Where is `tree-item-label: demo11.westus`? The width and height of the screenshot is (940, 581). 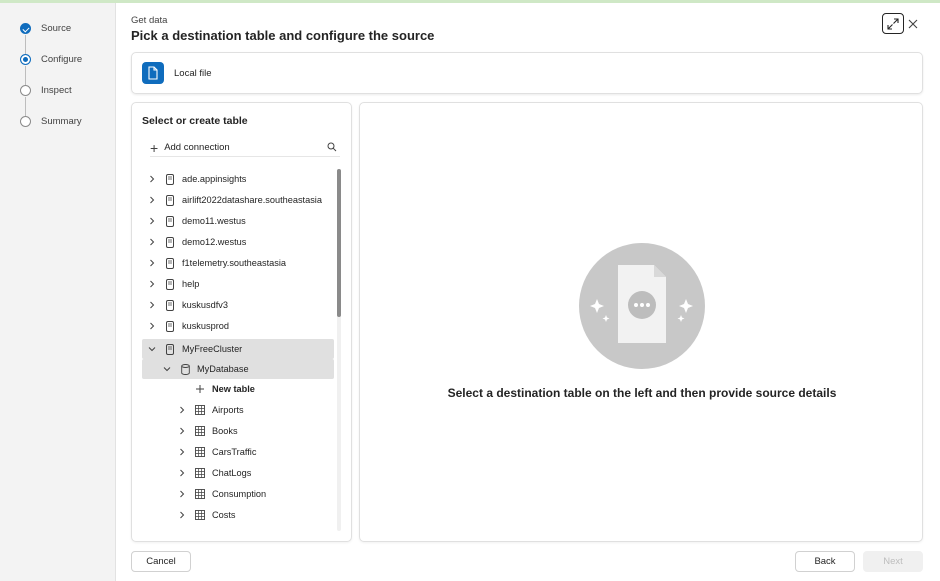 tree-item-label: demo11.westus is located at coordinates (214, 221).